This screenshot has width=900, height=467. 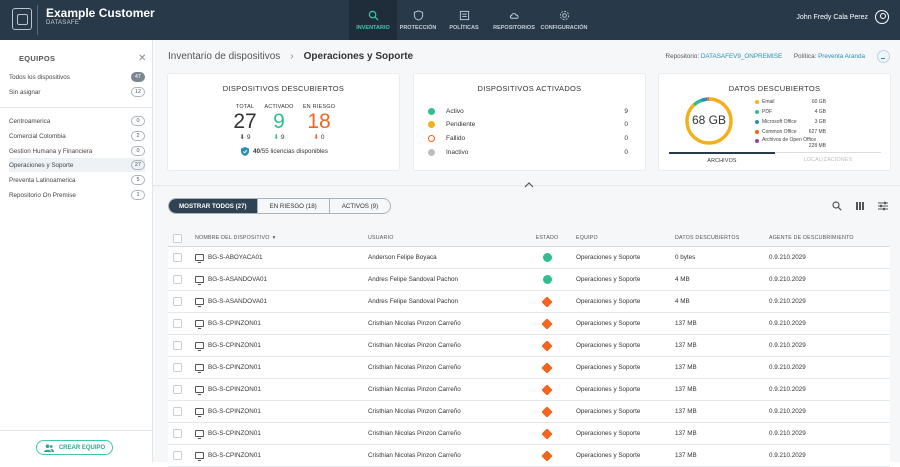 I want to click on sidebar-item-centroamerica: Centroamerica 0, so click(x=77, y=121).